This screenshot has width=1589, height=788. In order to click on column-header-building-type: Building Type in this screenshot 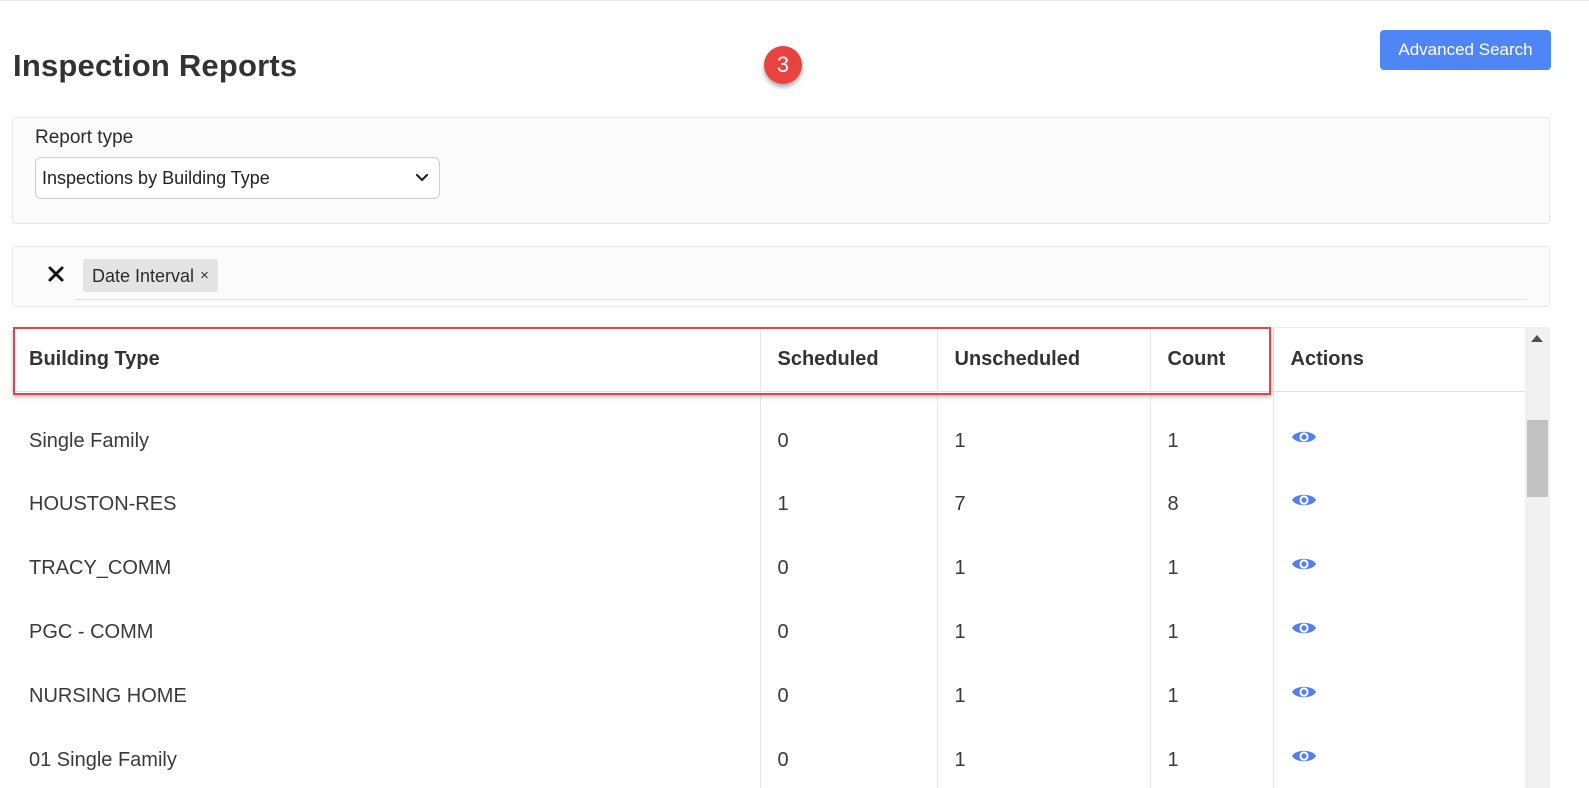, I will do `click(386, 359)`.